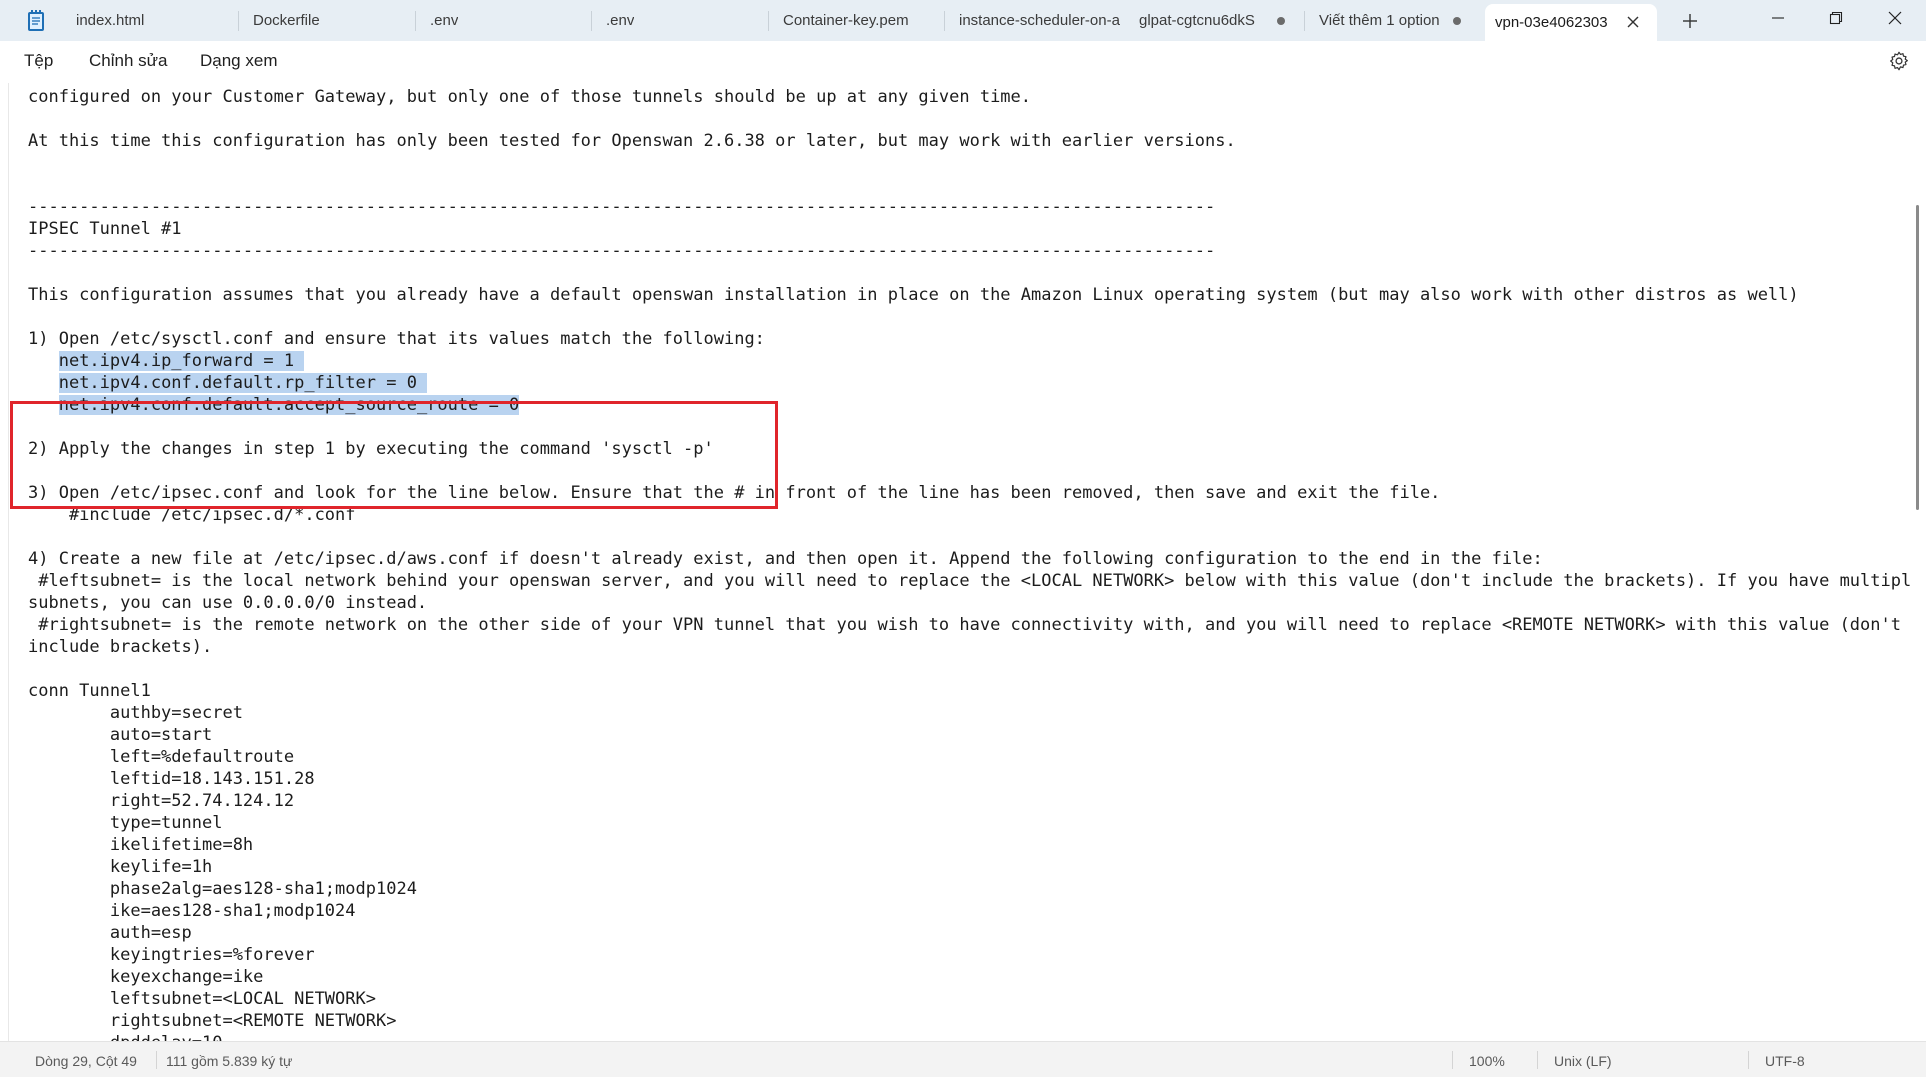  I want to click on menu-file: Tệp, so click(38, 61).